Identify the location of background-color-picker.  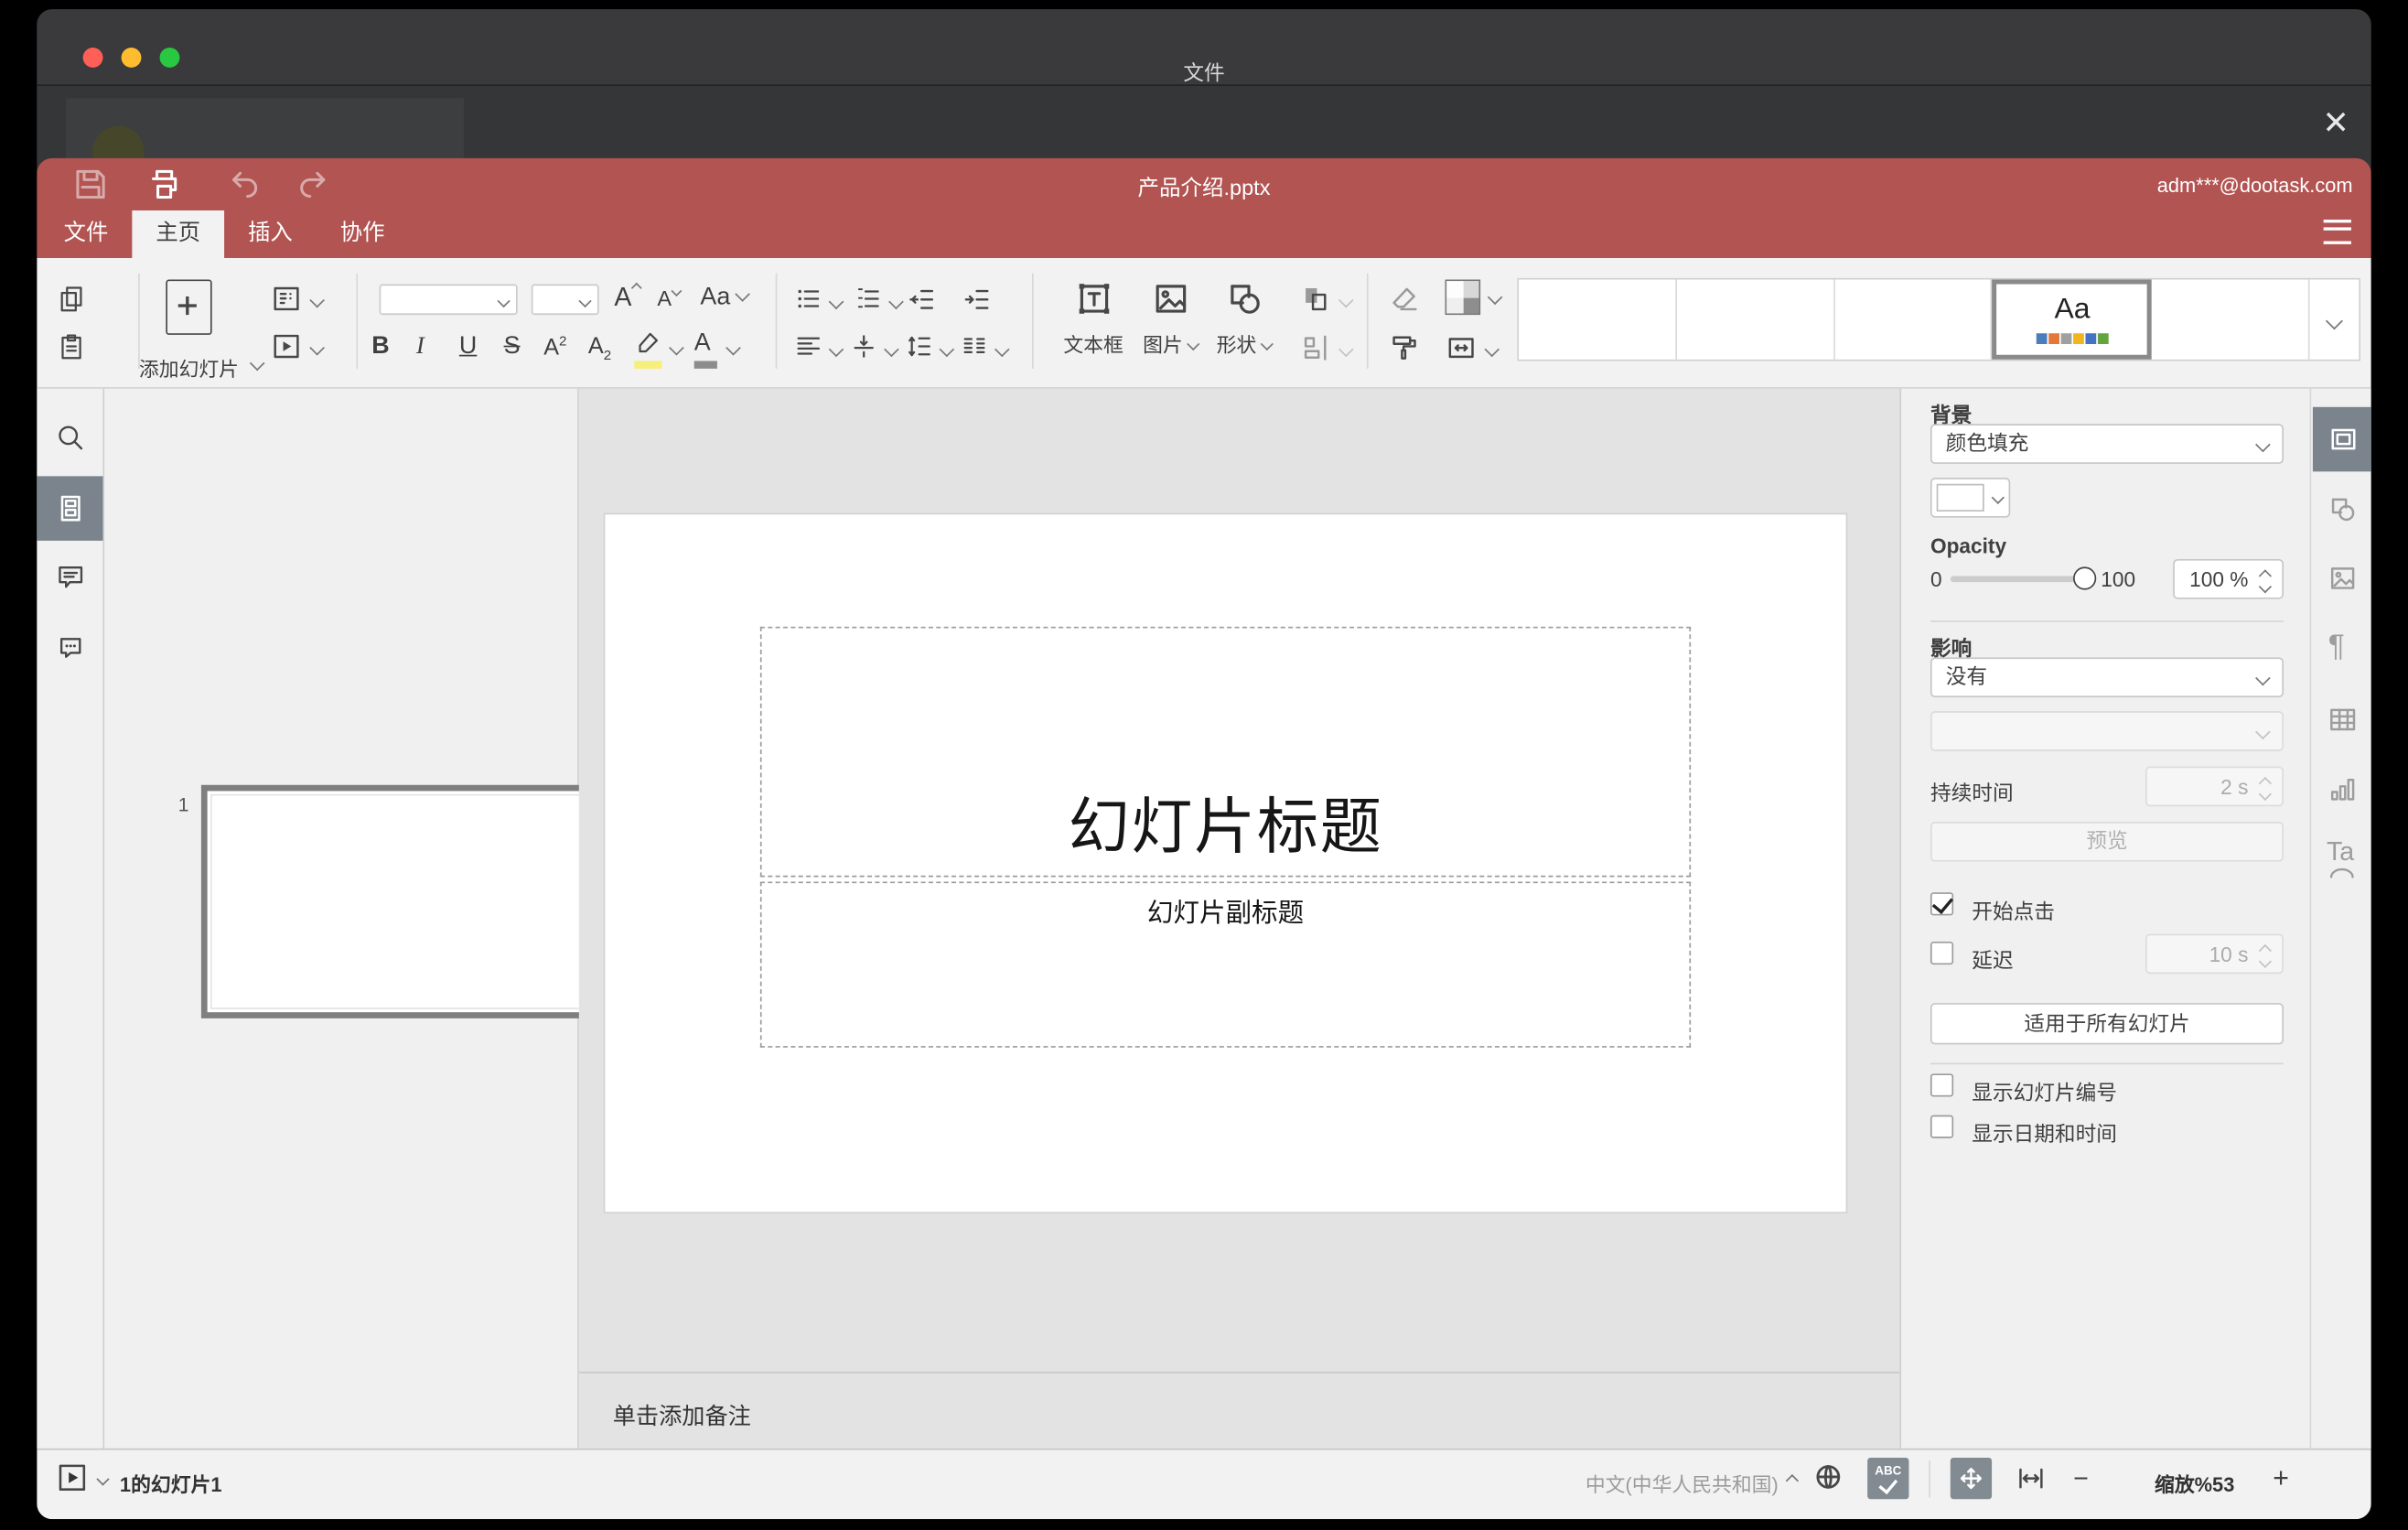
(1970, 498).